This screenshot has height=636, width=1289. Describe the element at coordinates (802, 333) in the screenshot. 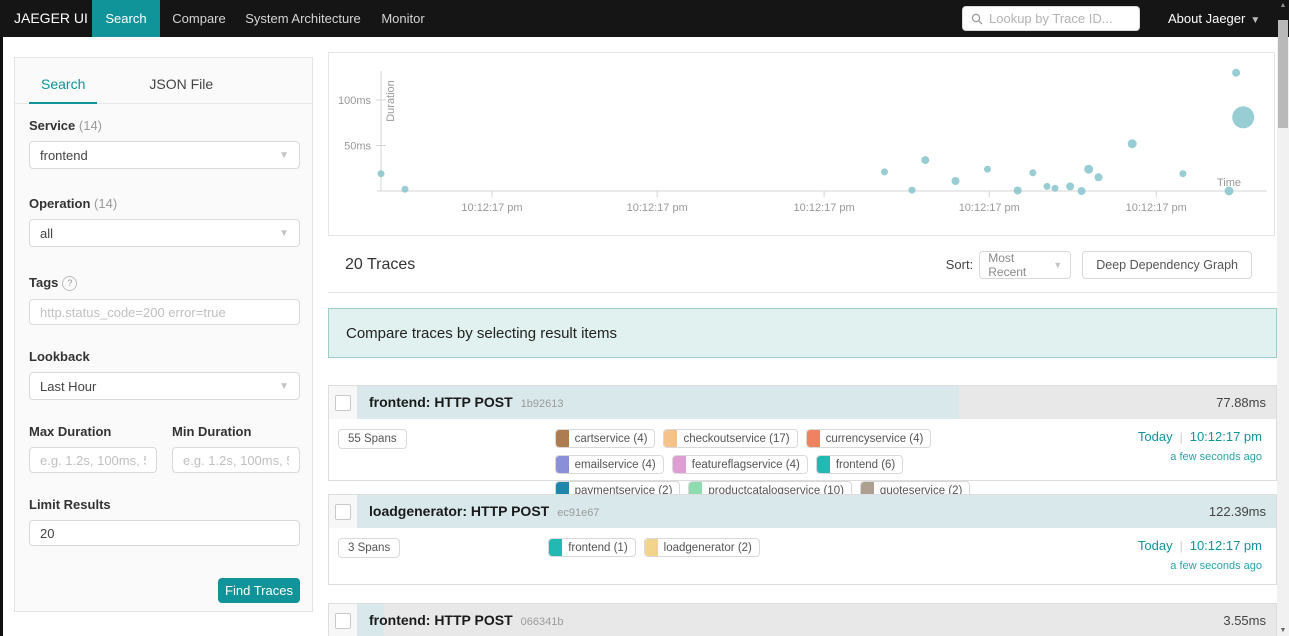

I see `compare-banner: Compare traces by selecting result items` at that location.